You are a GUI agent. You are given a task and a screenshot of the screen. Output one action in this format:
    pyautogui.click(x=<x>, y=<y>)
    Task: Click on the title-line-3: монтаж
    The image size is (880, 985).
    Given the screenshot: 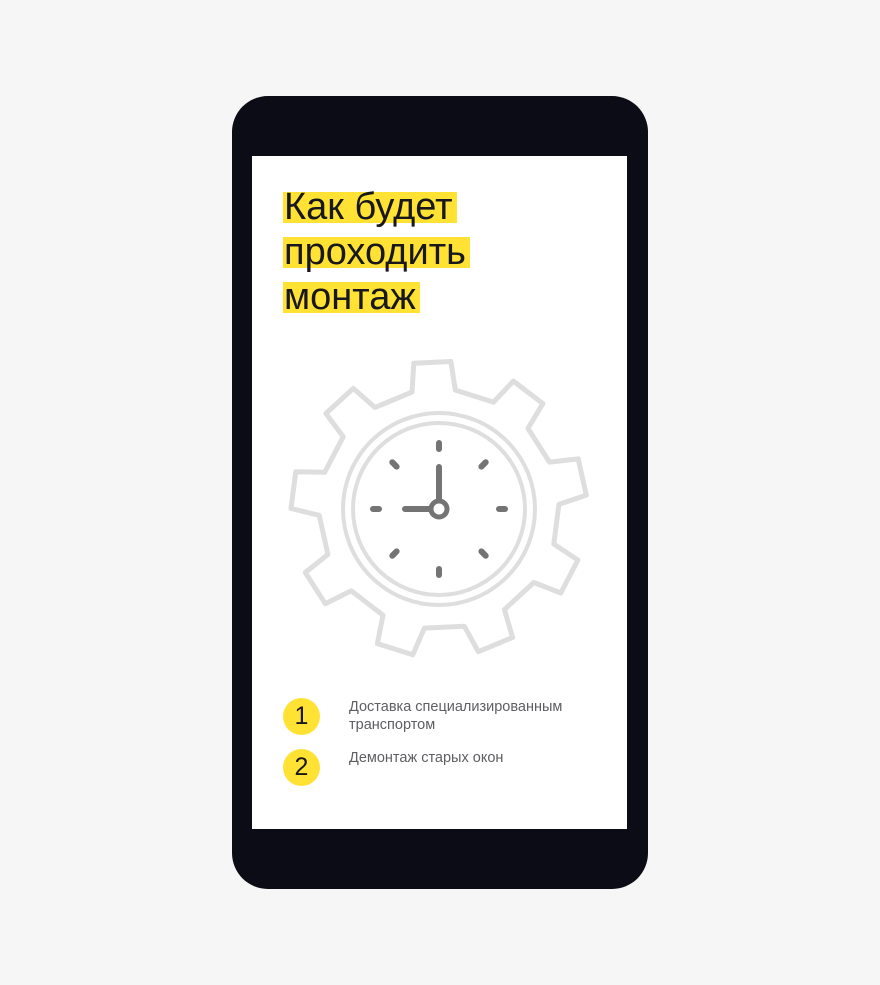 What is the action you would take?
    pyautogui.click(x=351, y=297)
    